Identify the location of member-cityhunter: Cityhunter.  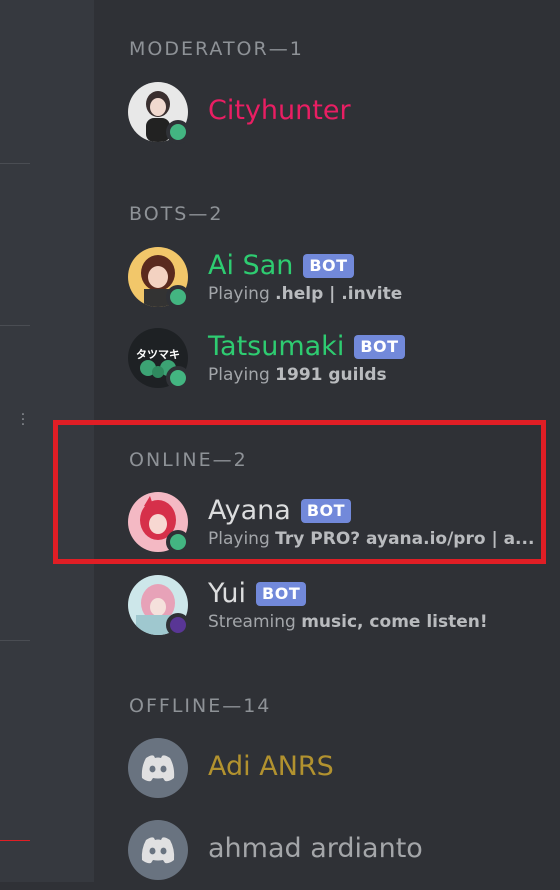
(343, 117).